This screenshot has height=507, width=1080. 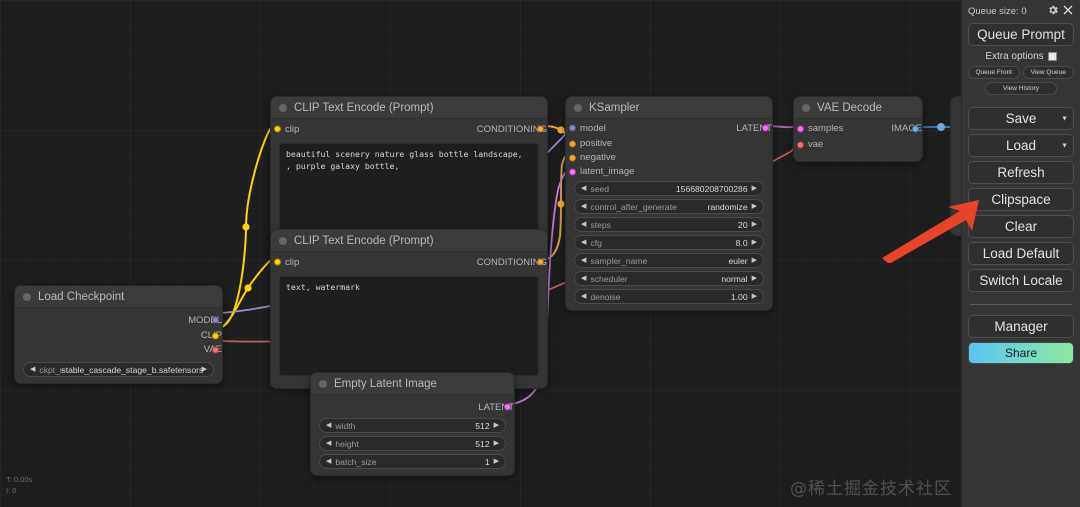 I want to click on extra-options-label: Extra options, so click(x=1014, y=56).